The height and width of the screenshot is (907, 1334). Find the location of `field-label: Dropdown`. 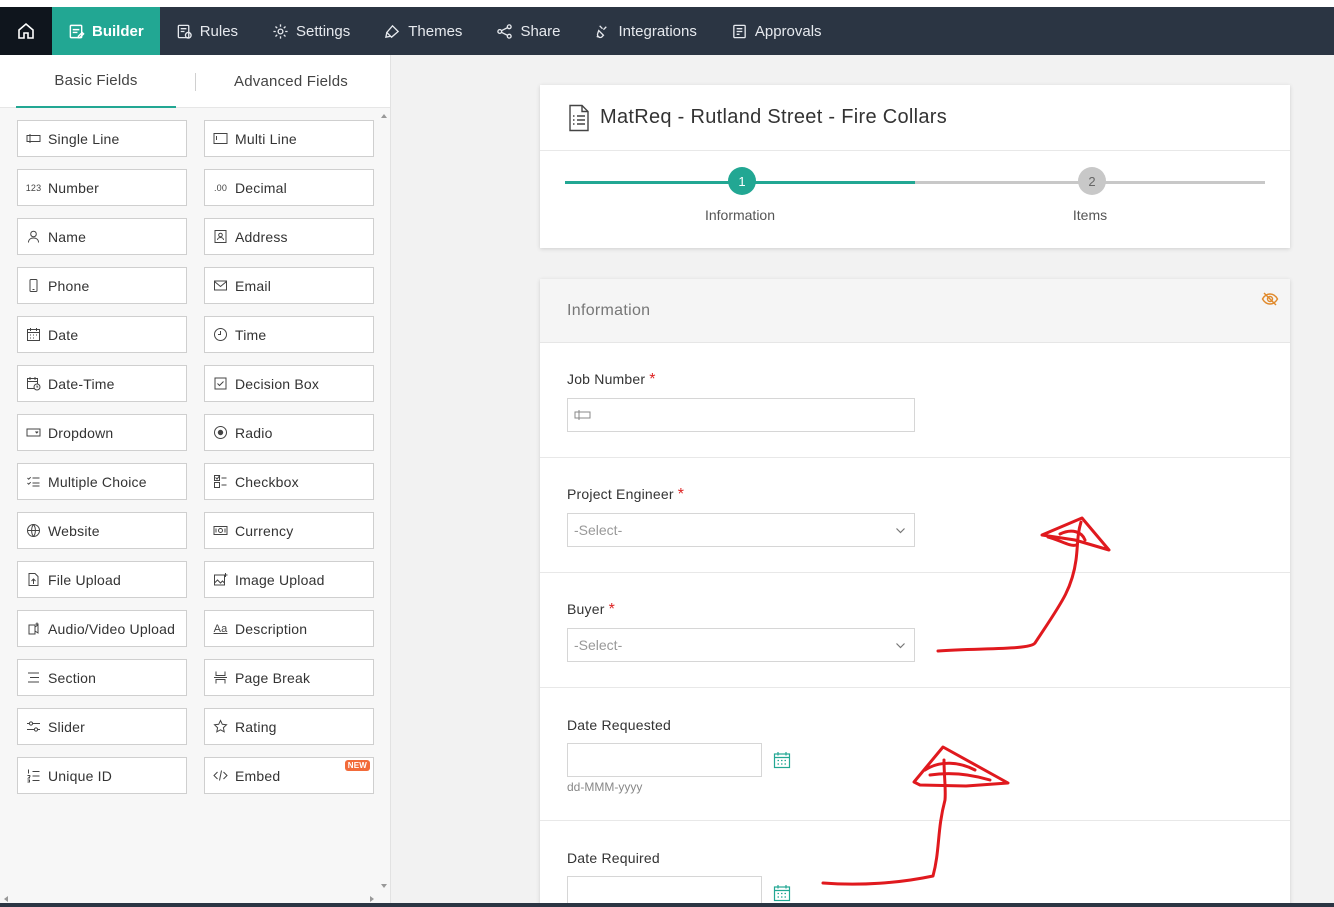

field-label: Dropdown is located at coordinates (81, 432).